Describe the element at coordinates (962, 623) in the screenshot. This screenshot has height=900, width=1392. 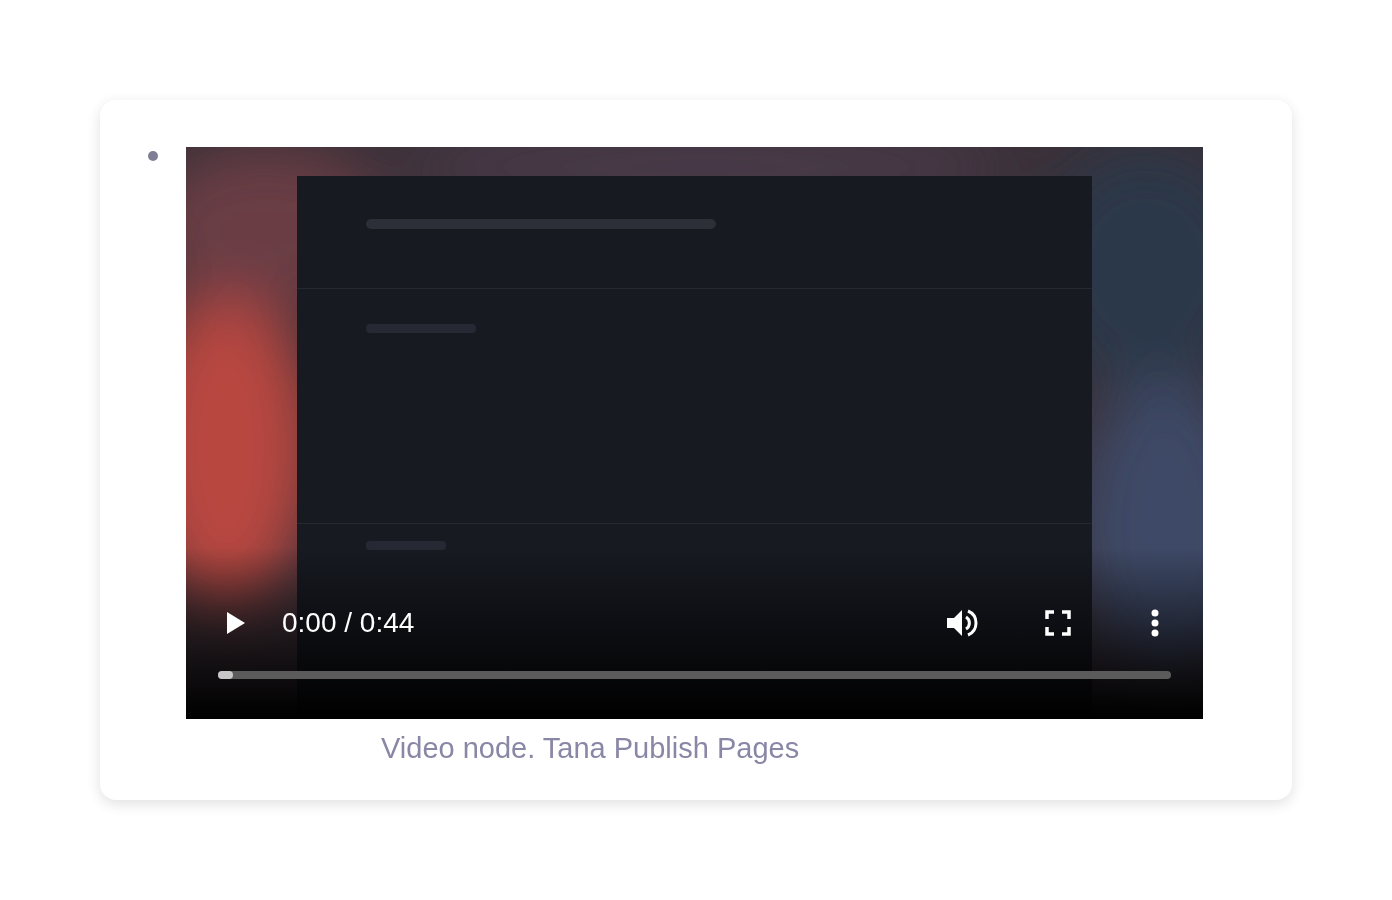
I see `volume-button` at that location.